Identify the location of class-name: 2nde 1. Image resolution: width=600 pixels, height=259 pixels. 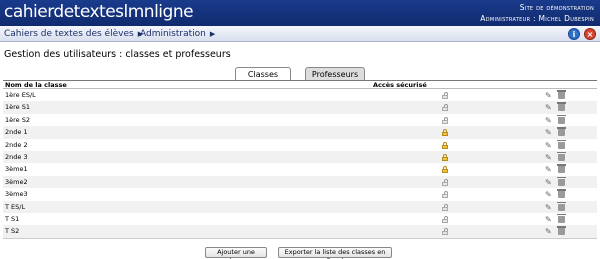
(16, 132).